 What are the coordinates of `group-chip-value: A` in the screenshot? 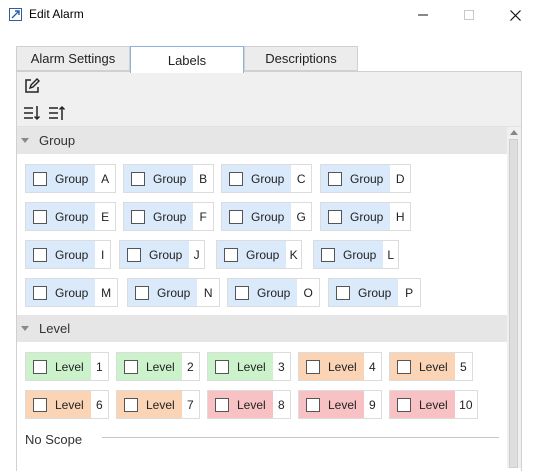 It's located at (105, 178).